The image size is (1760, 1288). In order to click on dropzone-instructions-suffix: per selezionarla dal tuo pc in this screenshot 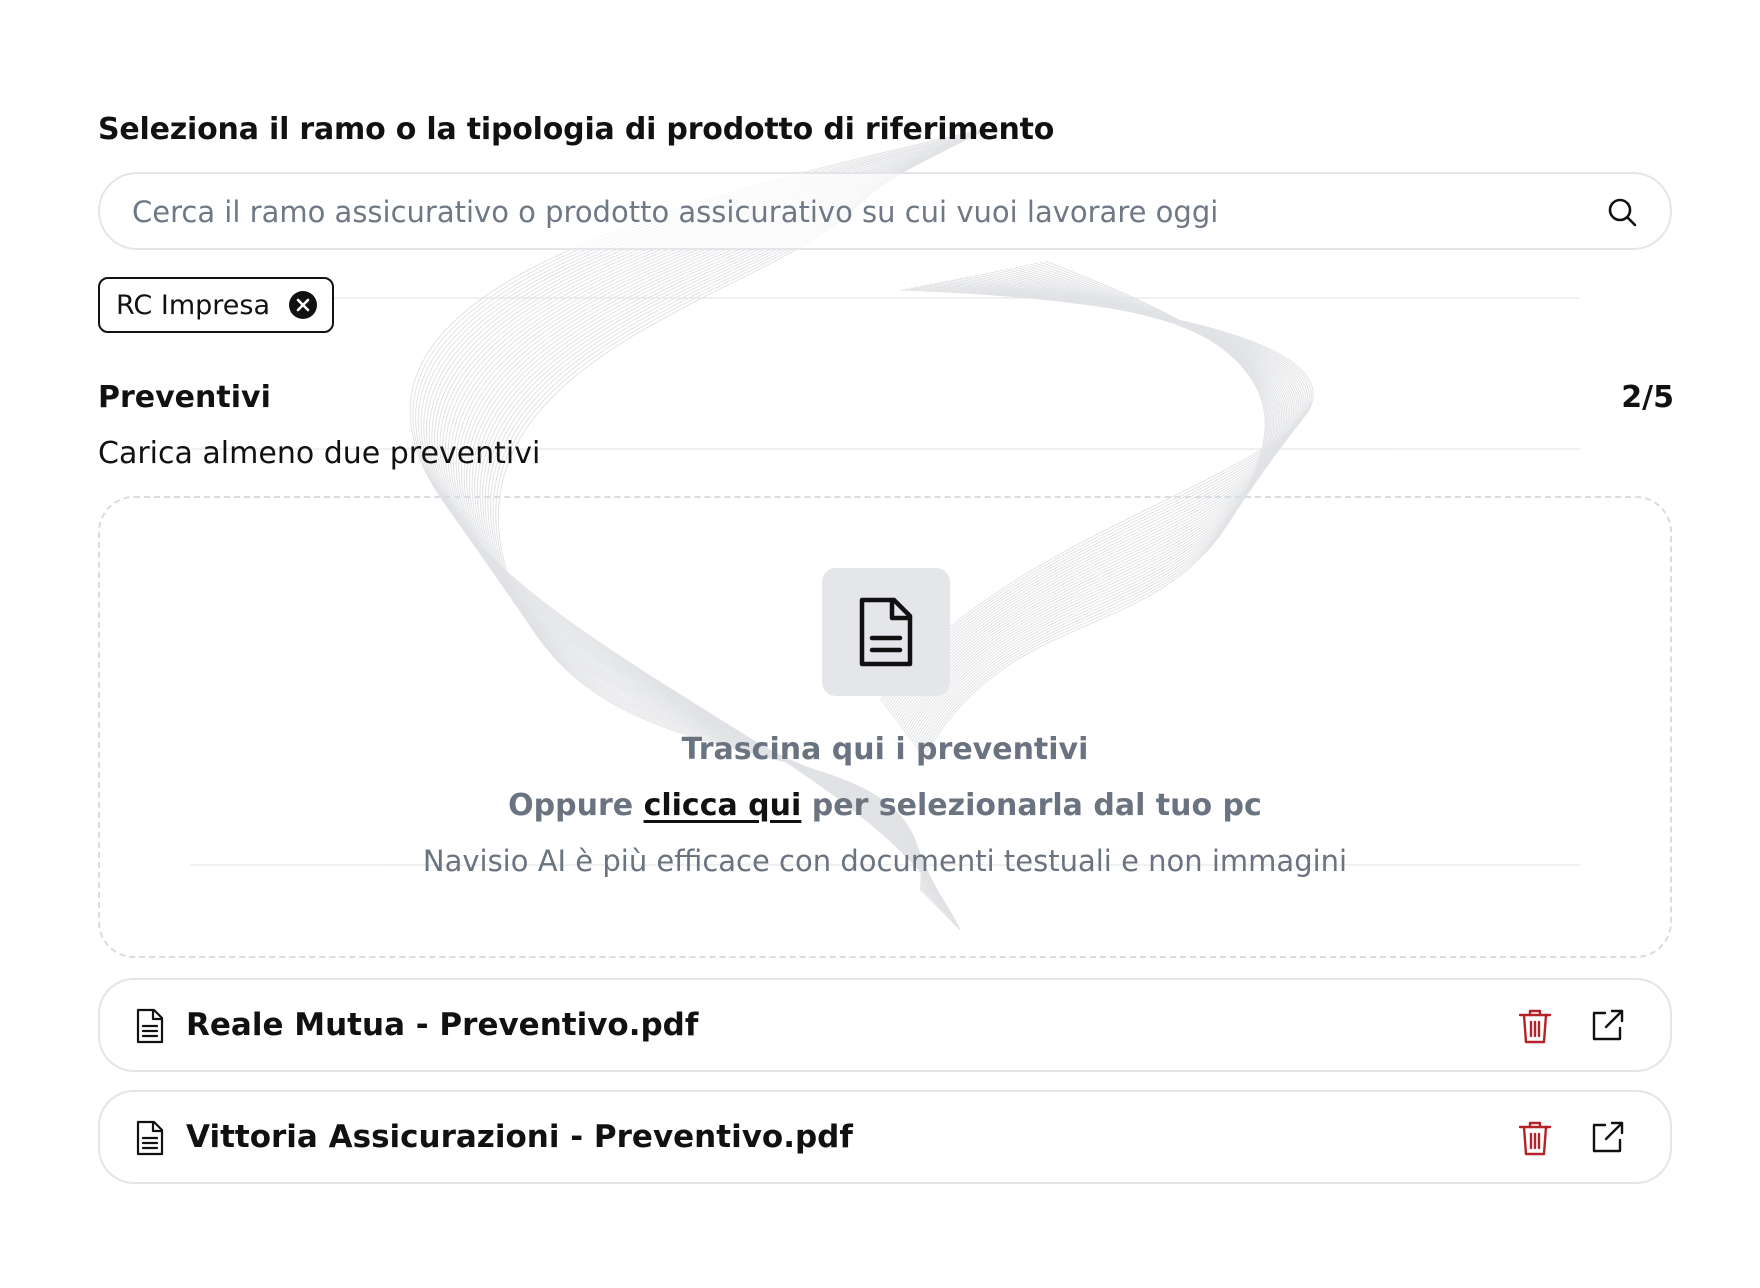, I will do `click(1031, 805)`.